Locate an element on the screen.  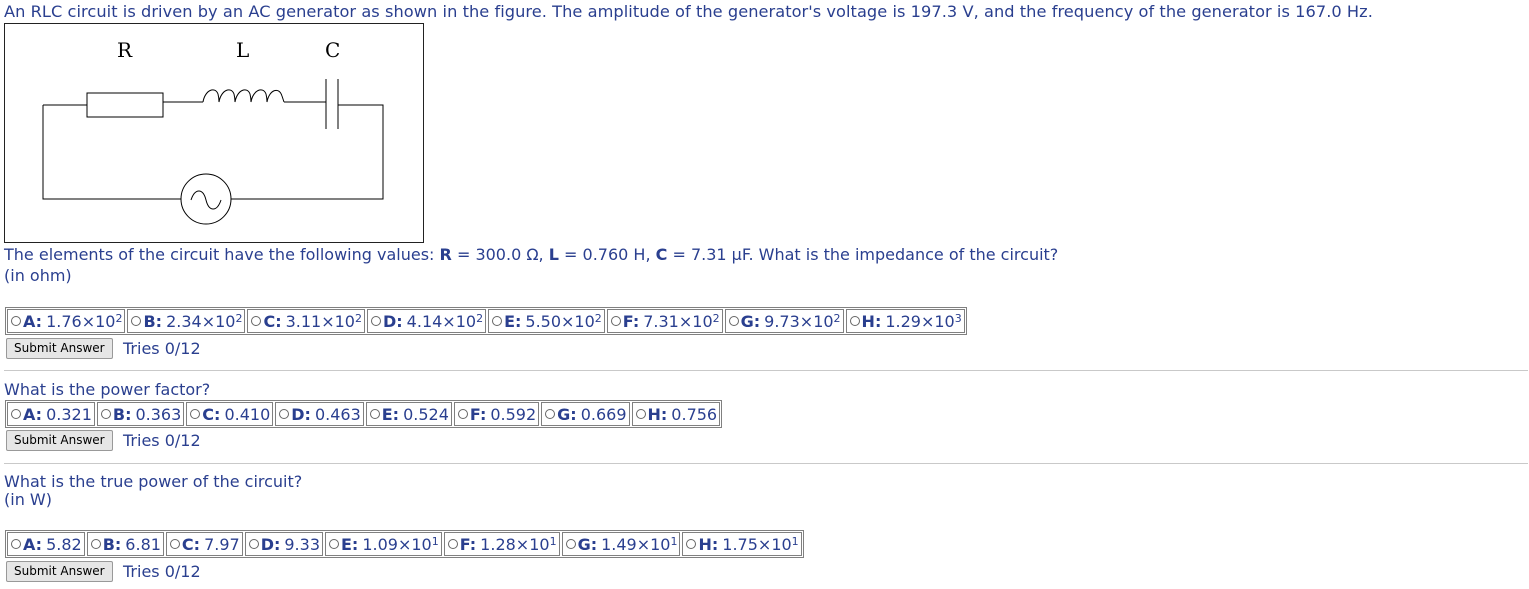
q1-submit-button: Submit Answer is located at coordinates (59, 348).